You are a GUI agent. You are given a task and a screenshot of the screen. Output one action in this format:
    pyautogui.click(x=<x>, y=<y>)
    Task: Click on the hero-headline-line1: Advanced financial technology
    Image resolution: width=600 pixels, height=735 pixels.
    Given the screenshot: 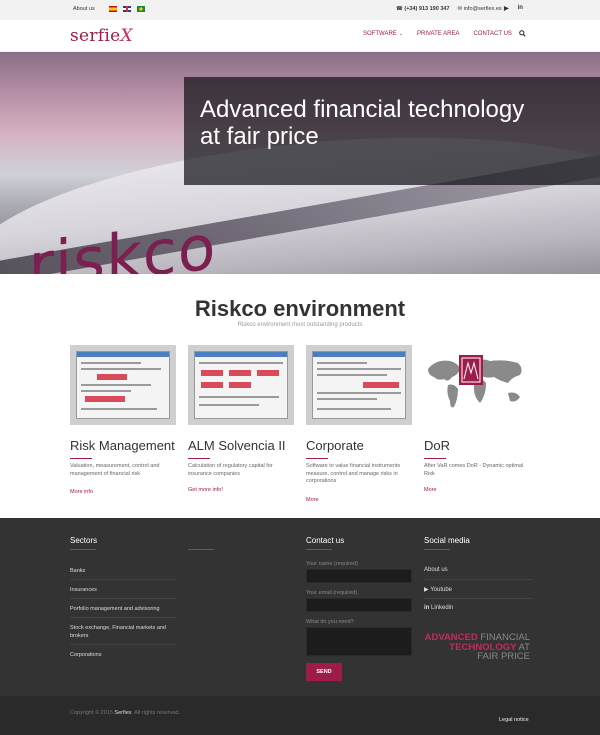 What is the action you would take?
    pyautogui.click(x=362, y=109)
    